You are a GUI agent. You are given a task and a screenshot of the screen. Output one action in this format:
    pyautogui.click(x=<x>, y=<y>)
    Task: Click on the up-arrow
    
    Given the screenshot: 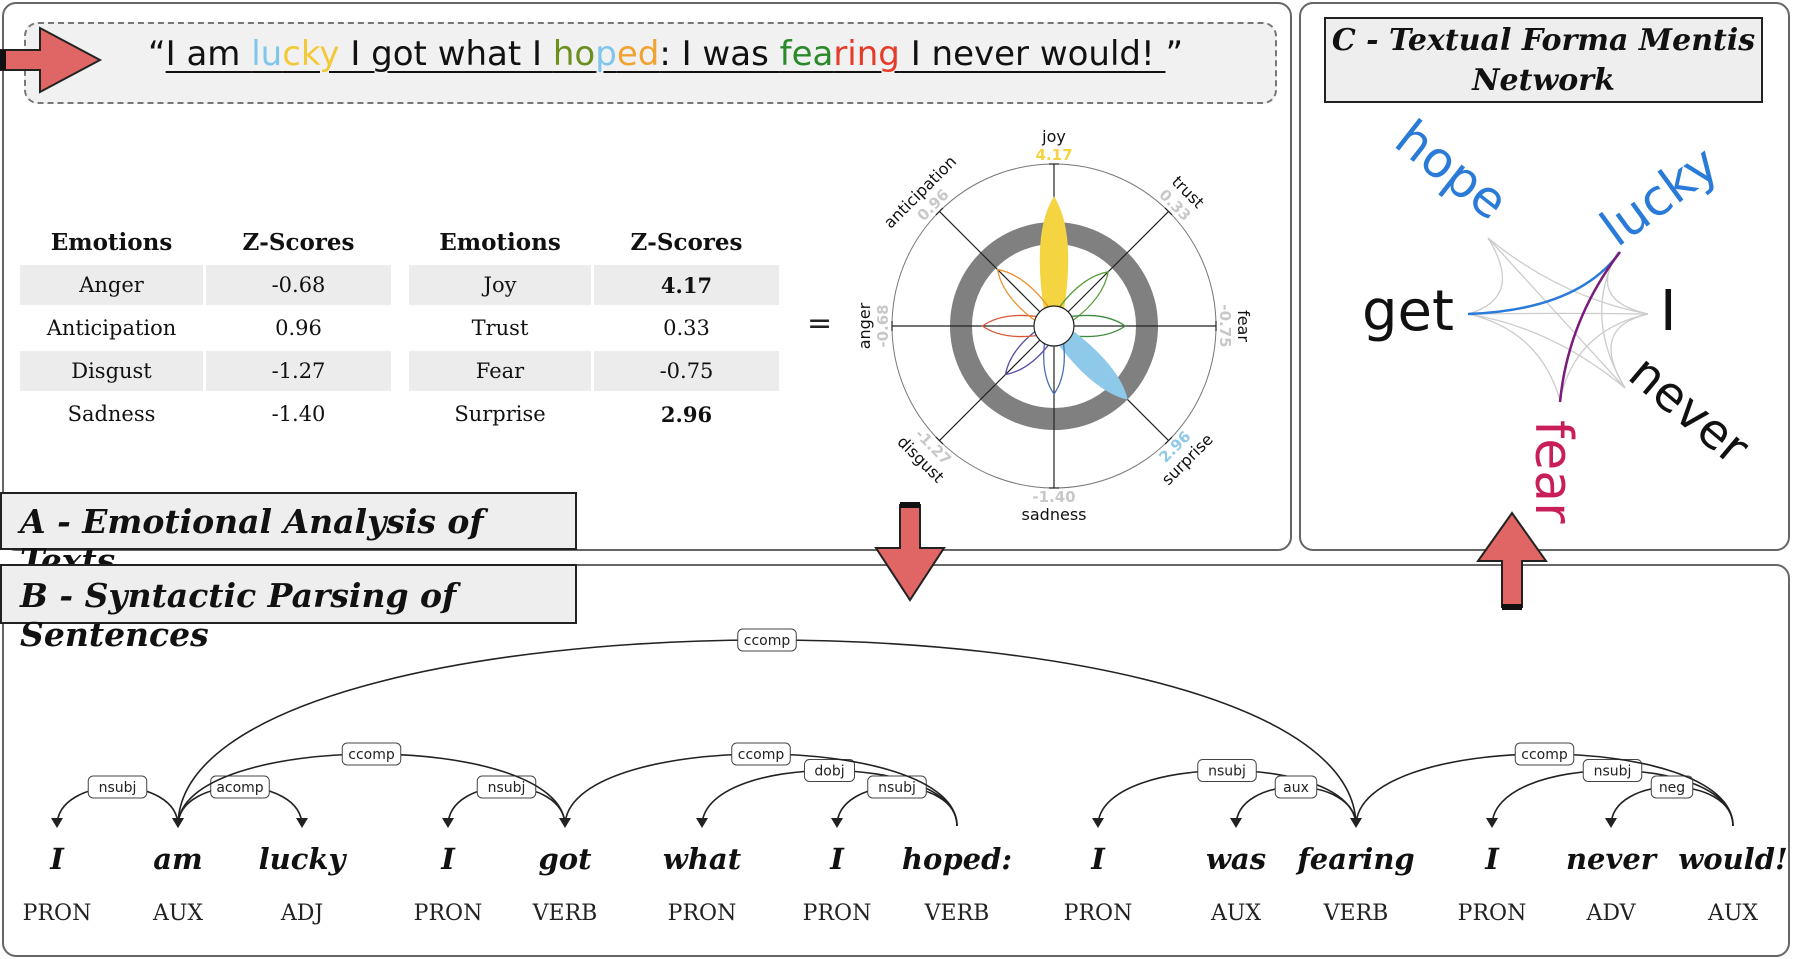 What is the action you would take?
    pyautogui.click(x=1512, y=559)
    